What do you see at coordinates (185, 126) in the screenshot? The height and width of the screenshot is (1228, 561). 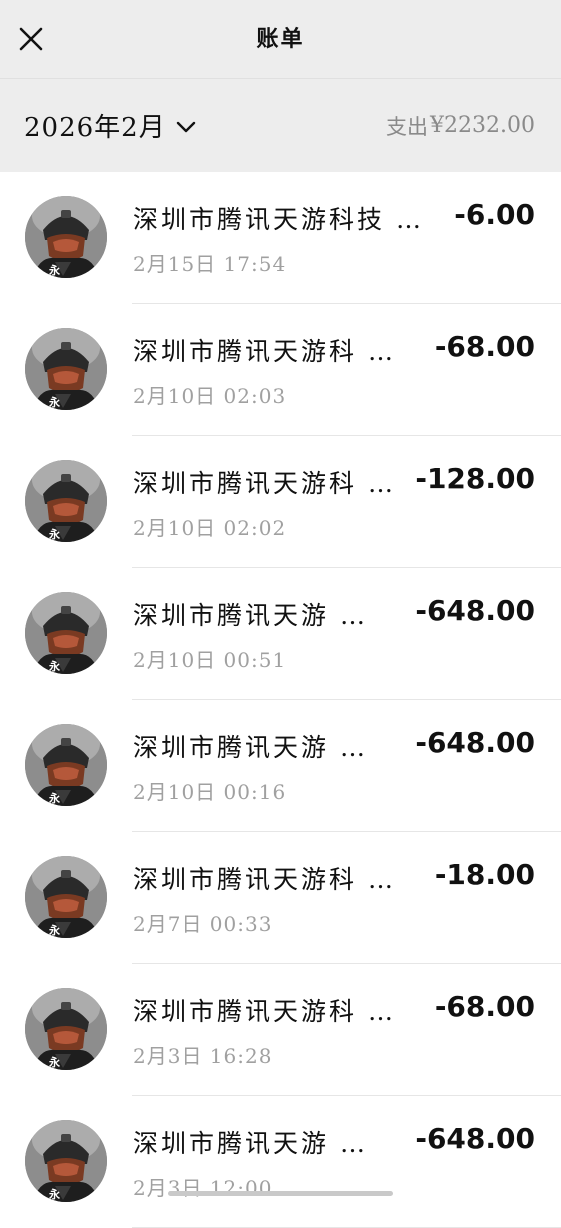 I see `chevron-down-icon` at bounding box center [185, 126].